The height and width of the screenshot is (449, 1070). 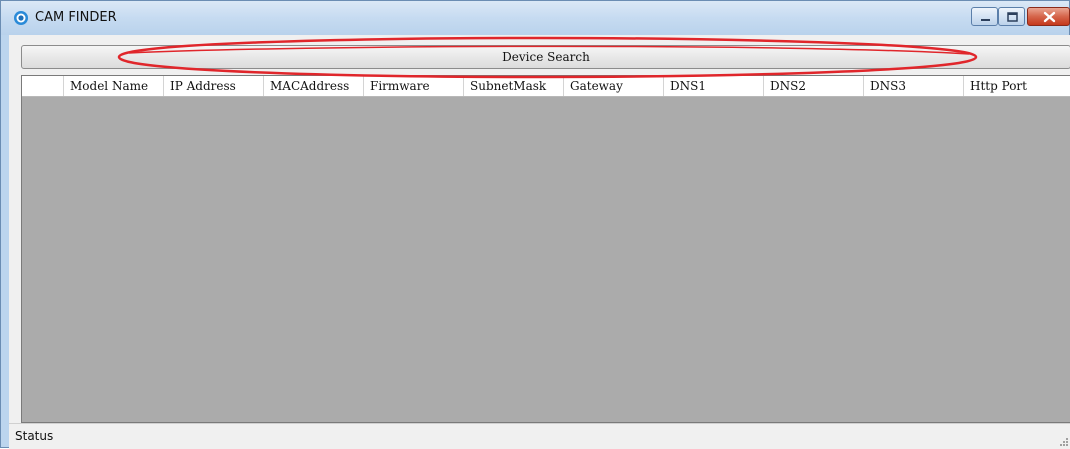 What do you see at coordinates (985, 20) in the screenshot?
I see `minimize-icon` at bounding box center [985, 20].